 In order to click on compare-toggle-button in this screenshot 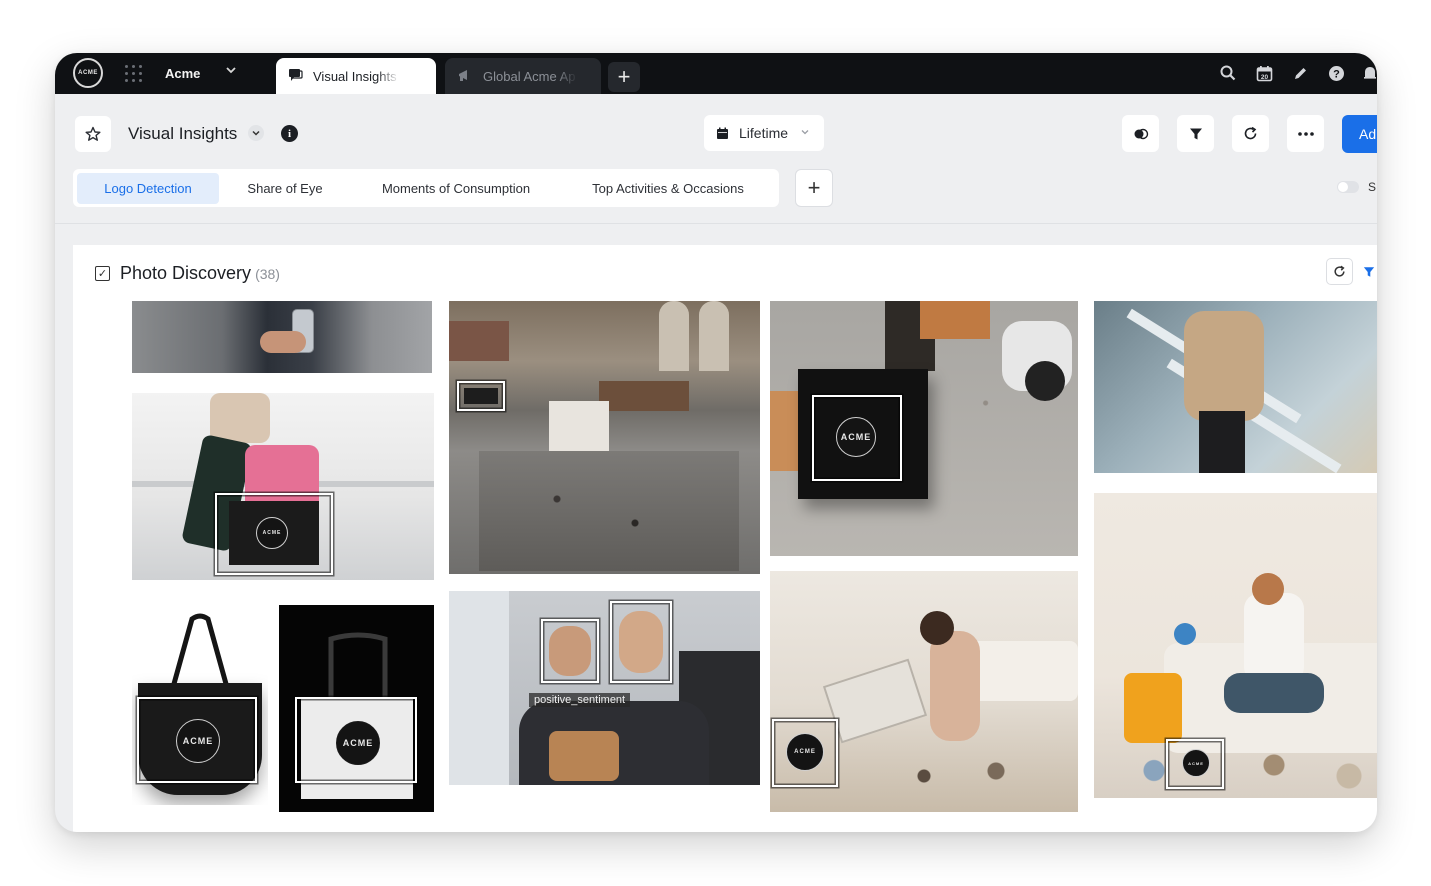, I will do `click(1140, 133)`.